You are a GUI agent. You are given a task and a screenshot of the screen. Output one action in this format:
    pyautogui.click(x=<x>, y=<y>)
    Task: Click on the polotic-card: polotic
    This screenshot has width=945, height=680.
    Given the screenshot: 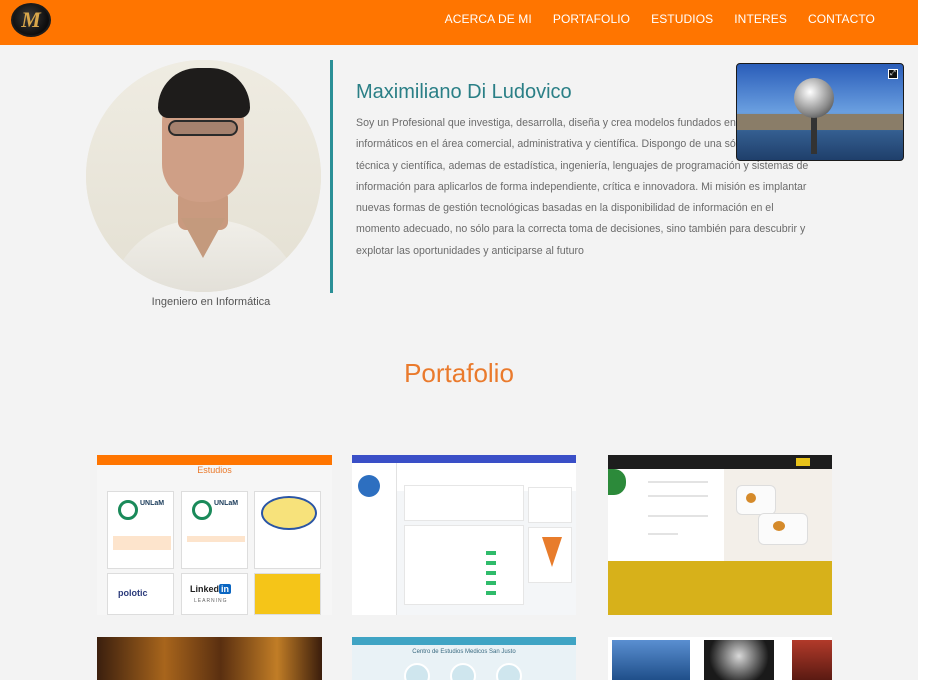 What is the action you would take?
    pyautogui.click(x=140, y=594)
    